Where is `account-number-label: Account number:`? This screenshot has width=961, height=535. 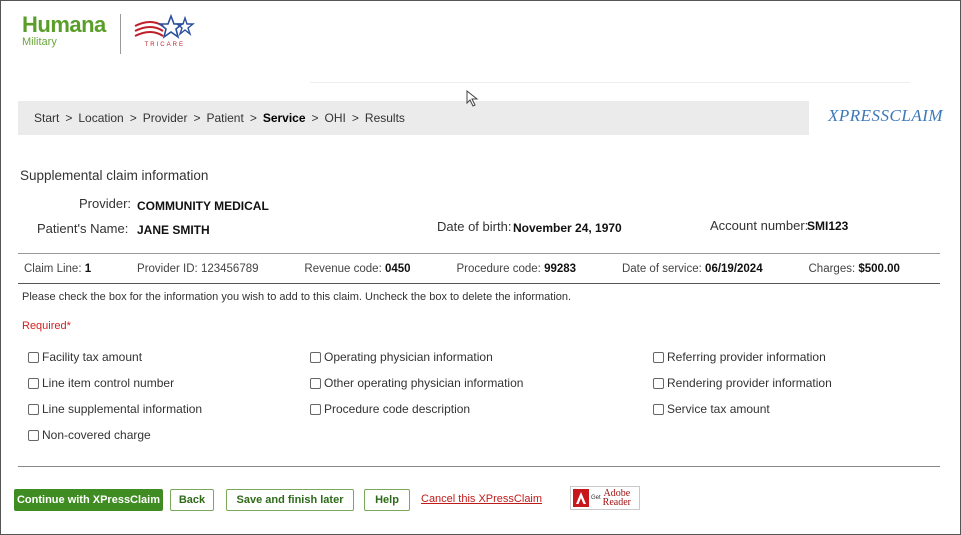 account-number-label: Account number: is located at coordinates (759, 225).